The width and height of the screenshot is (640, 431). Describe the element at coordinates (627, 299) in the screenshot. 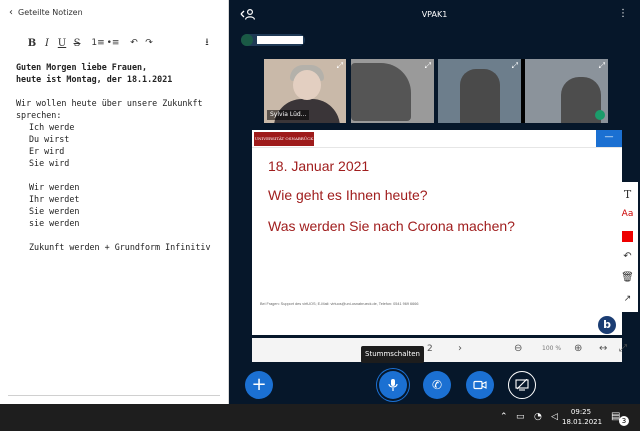

I see `multi-user-whiteboard-icon: ↗` at that location.